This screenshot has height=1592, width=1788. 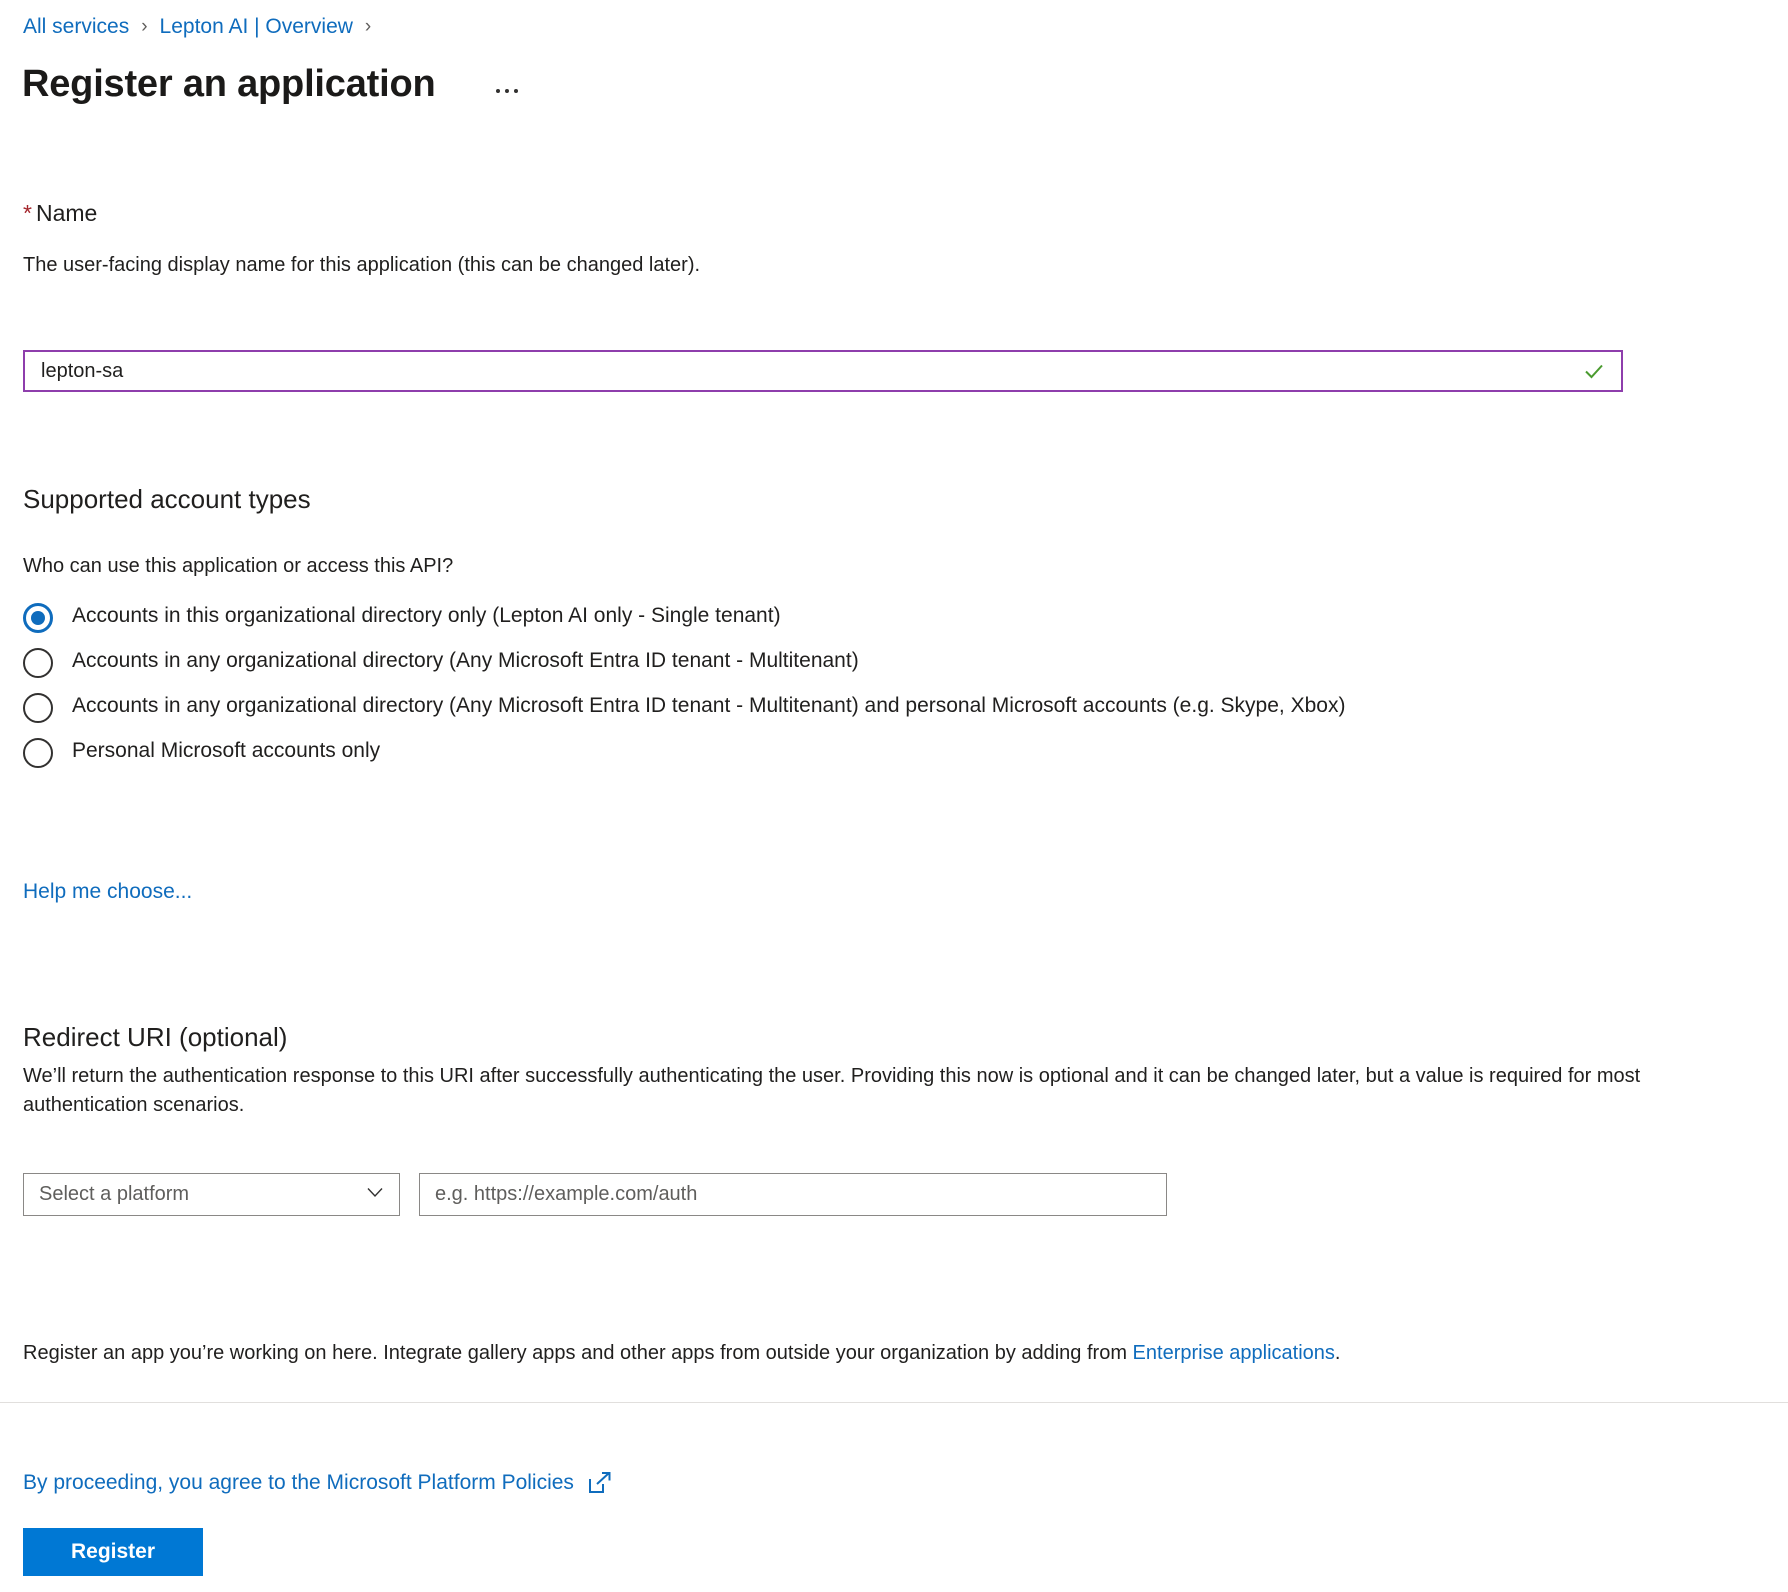 I want to click on enterprise-applications-link: Enterprise applications, so click(x=1234, y=1353).